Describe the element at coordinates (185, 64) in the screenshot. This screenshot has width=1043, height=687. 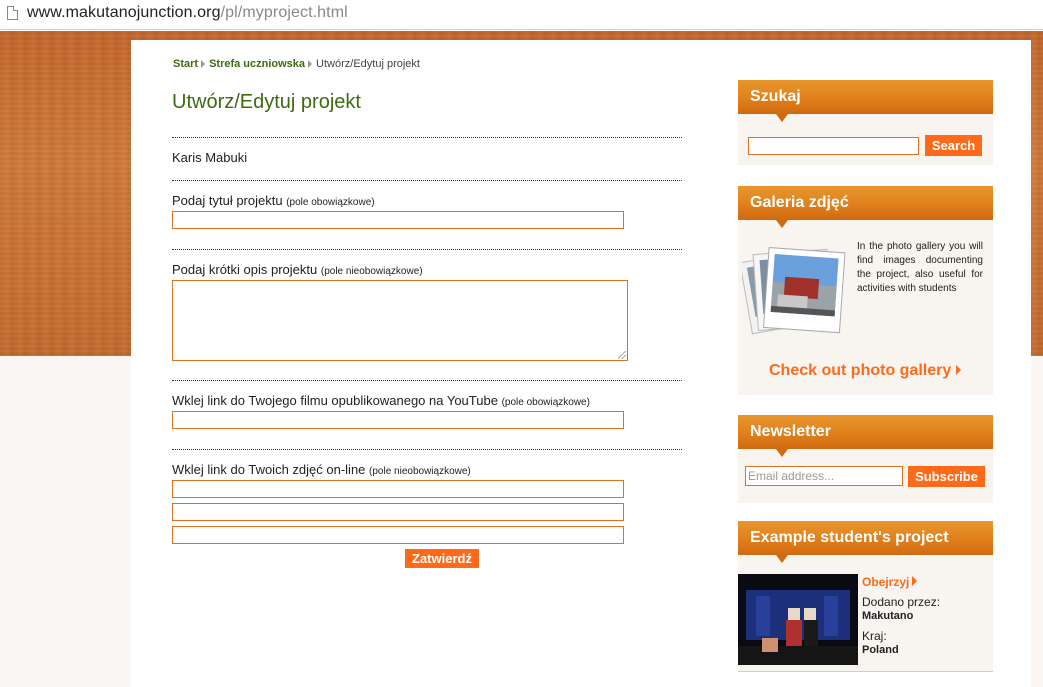
I see `breadcrumb-start: Start` at that location.